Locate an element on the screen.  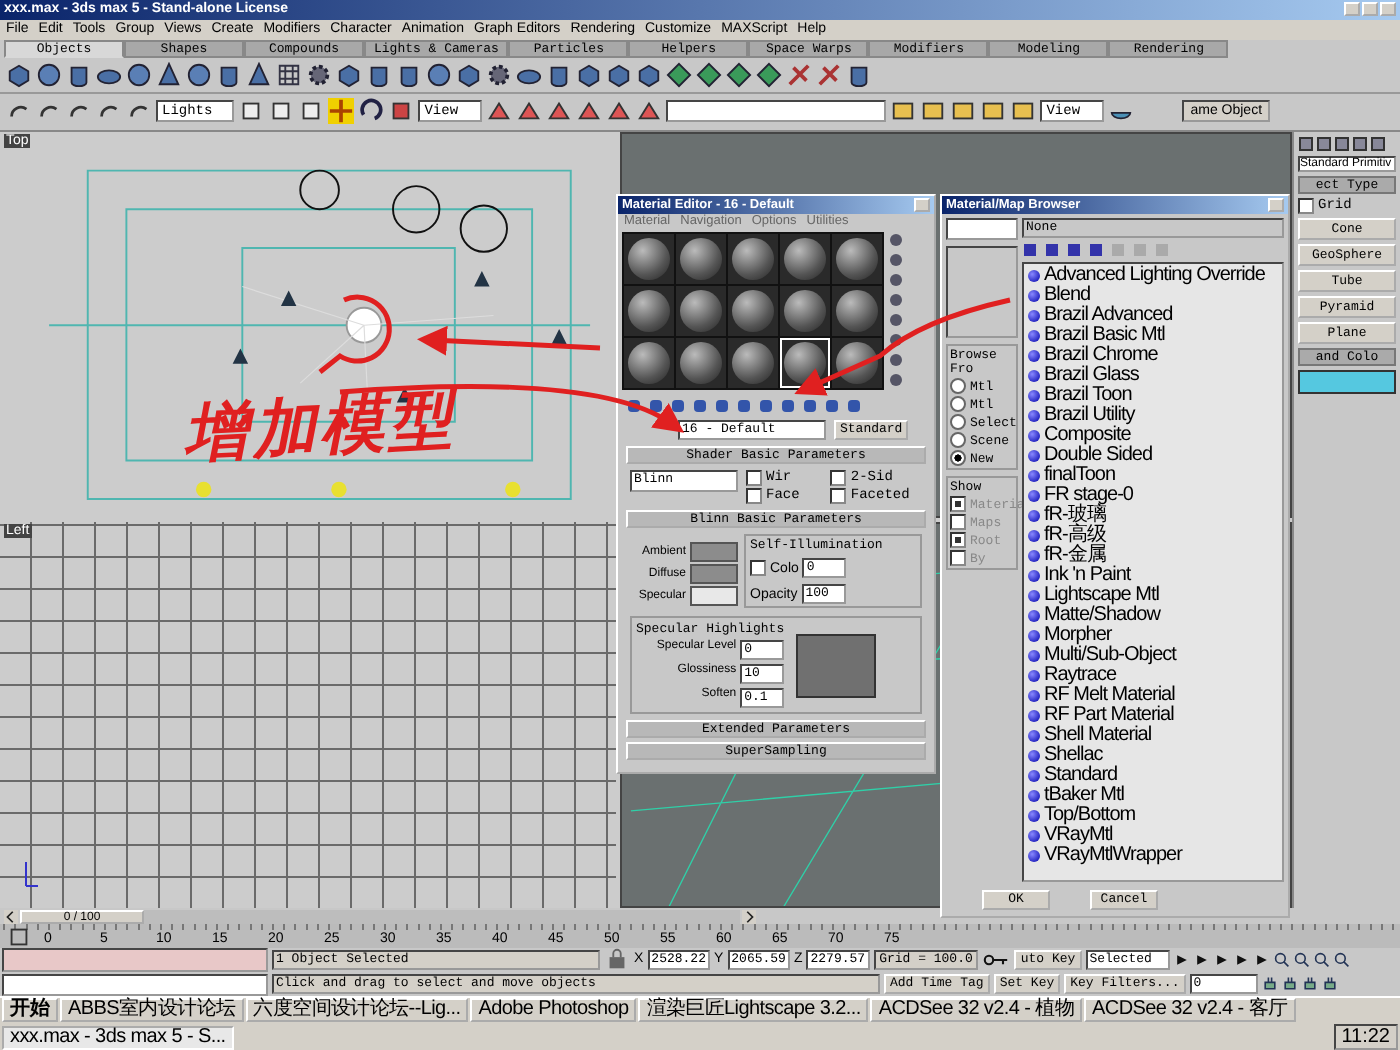
taskbar-button: Adobe Photoshop is located at coordinates (553, 1010).